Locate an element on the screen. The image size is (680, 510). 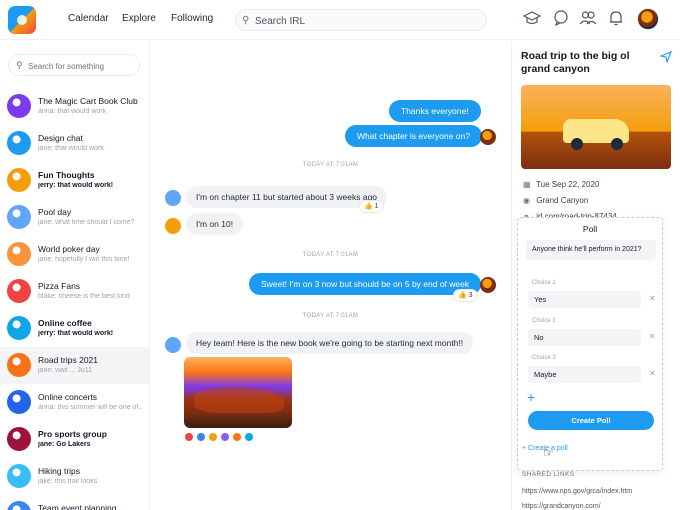
chat-bubble-icon is located at coordinates (561, 19).